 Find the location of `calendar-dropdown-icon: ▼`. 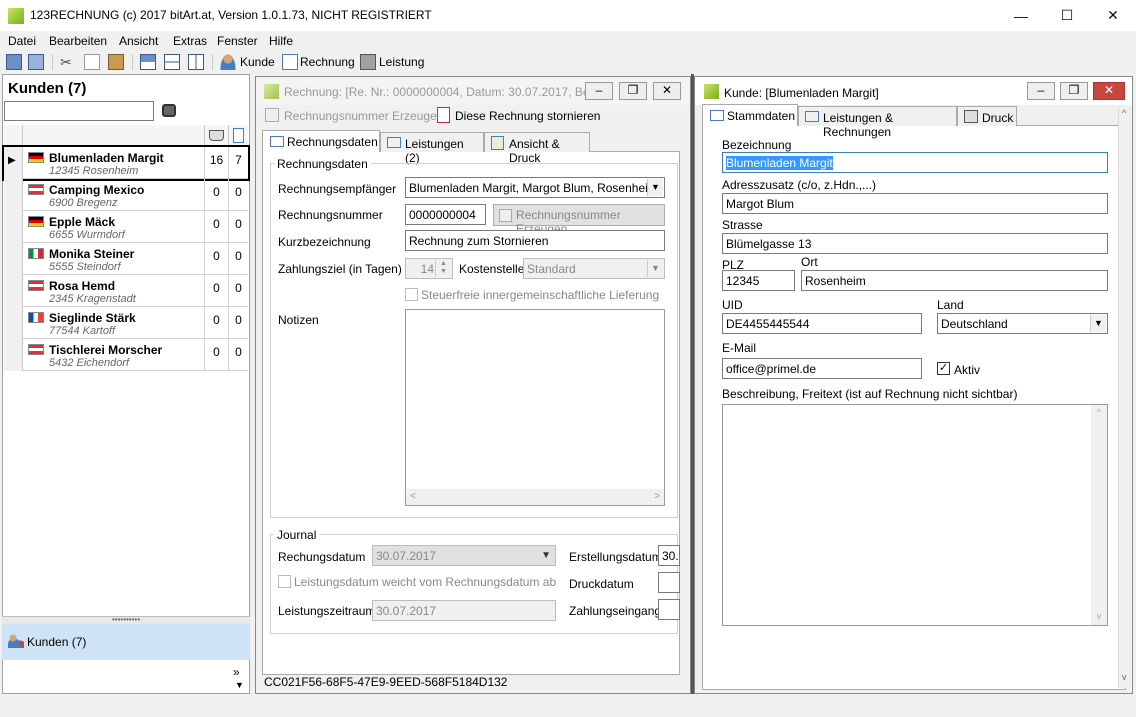

calendar-dropdown-icon: ▼ is located at coordinates (546, 555).